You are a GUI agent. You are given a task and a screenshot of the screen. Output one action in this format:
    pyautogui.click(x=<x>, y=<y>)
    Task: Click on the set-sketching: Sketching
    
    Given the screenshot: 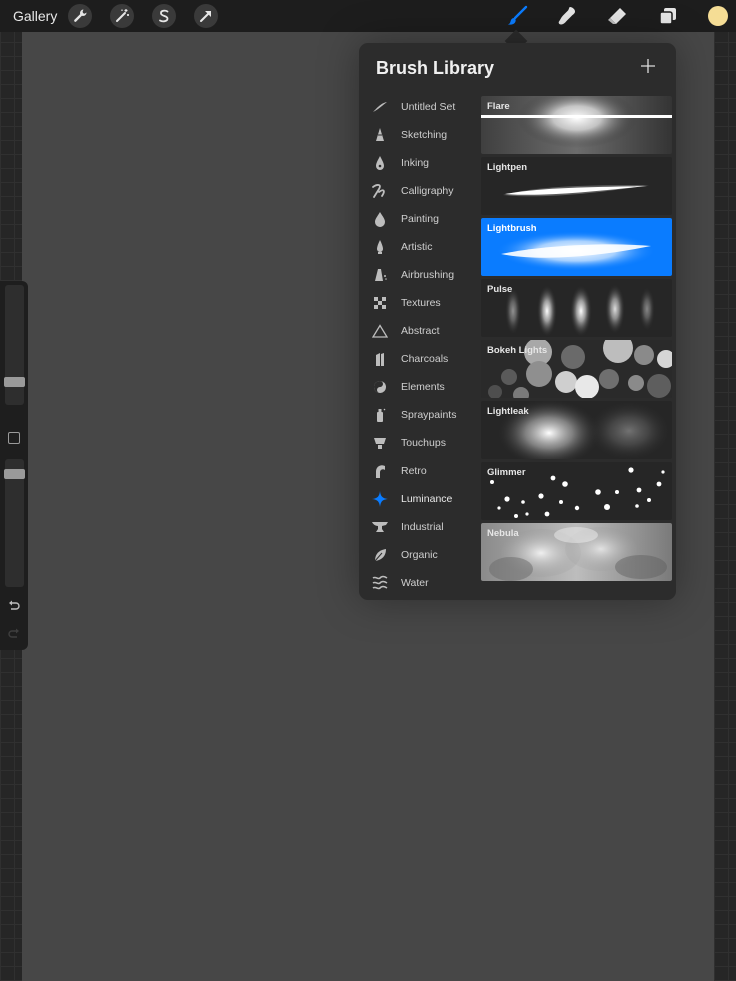 What is the action you would take?
    pyautogui.click(x=424, y=135)
    